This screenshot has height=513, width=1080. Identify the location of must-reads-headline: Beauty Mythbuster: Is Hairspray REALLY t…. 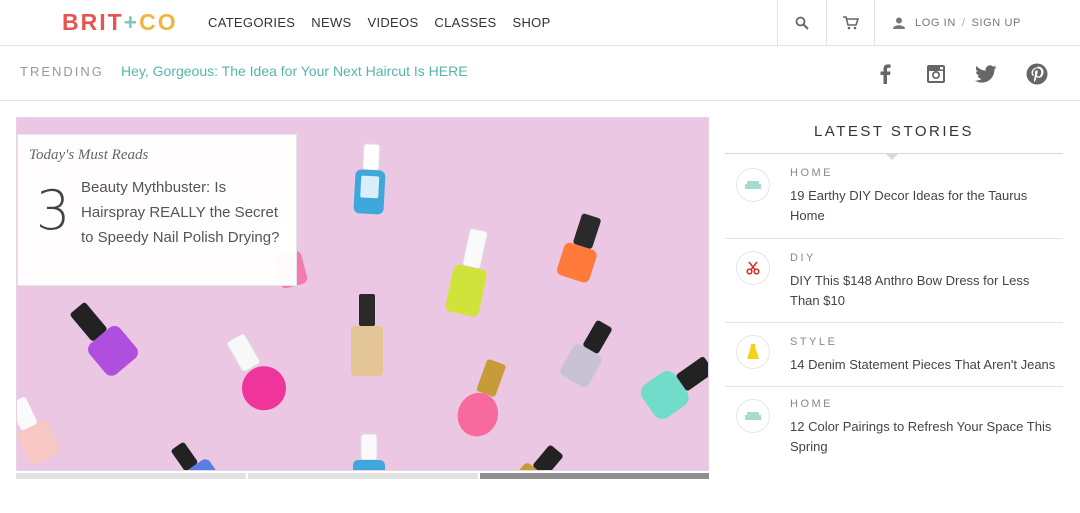
(184, 212).